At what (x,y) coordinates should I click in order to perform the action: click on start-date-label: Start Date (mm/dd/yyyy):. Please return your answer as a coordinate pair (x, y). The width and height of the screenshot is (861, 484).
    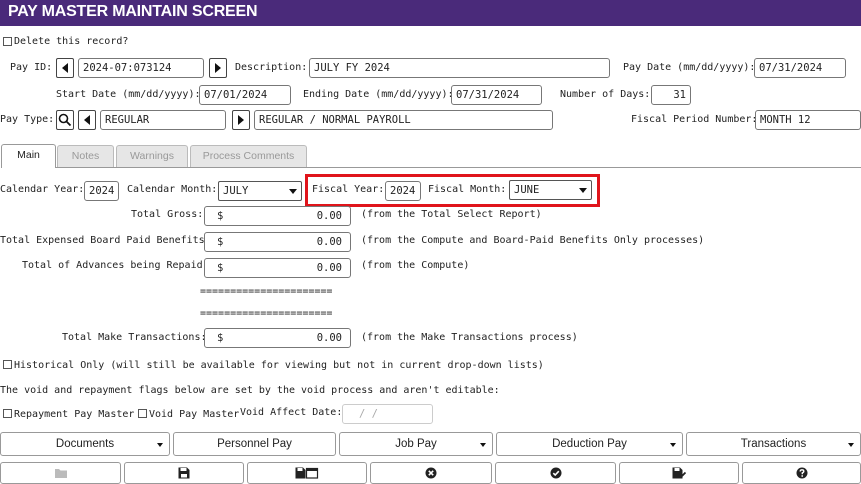
    Looking at the image, I should click on (128, 94).